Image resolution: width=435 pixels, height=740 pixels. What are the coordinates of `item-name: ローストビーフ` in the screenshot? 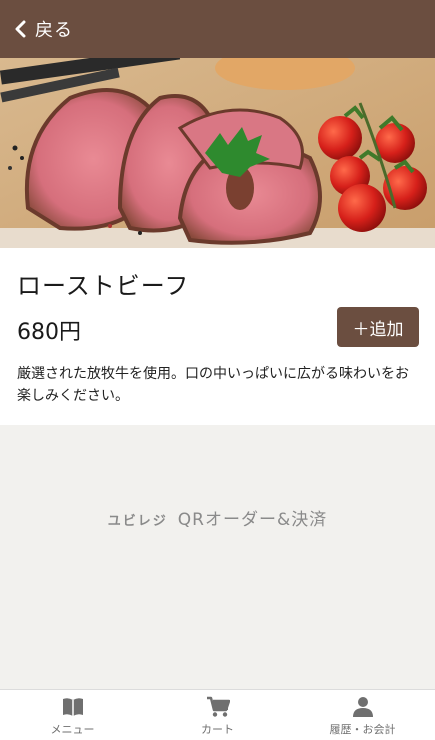 It's located at (103, 286).